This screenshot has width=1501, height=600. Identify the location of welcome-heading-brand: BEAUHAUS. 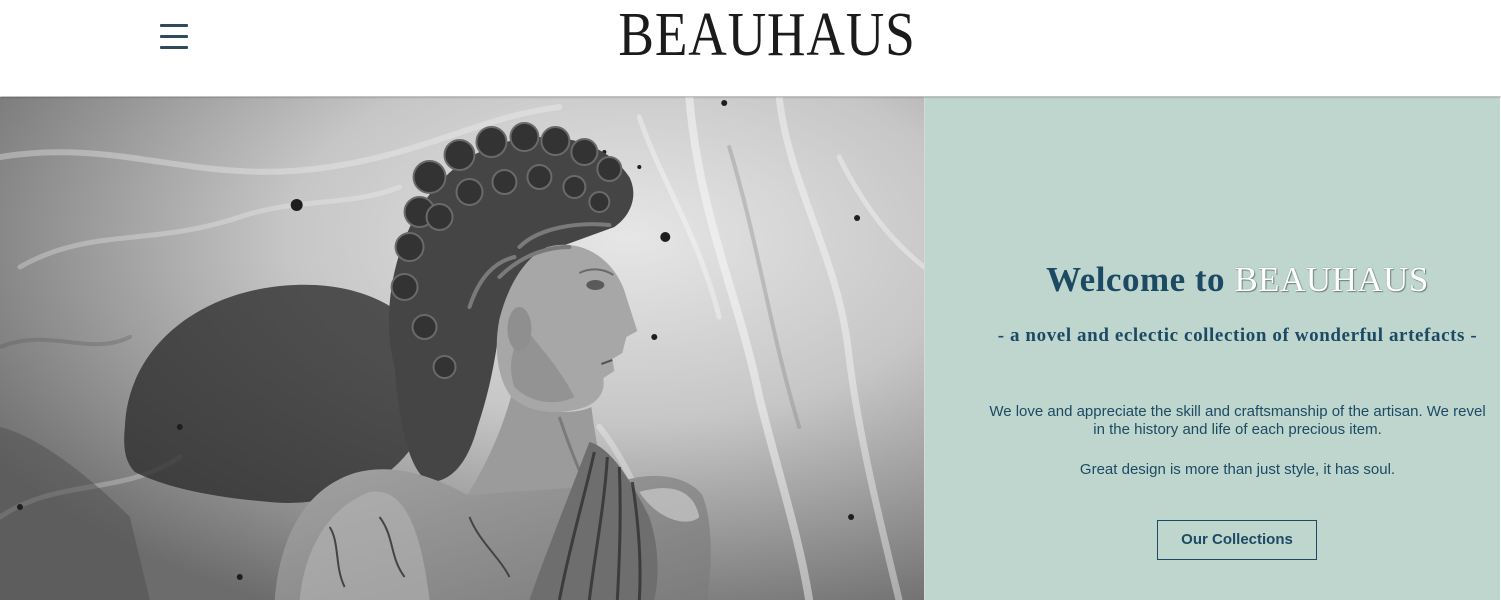
(1331, 279).